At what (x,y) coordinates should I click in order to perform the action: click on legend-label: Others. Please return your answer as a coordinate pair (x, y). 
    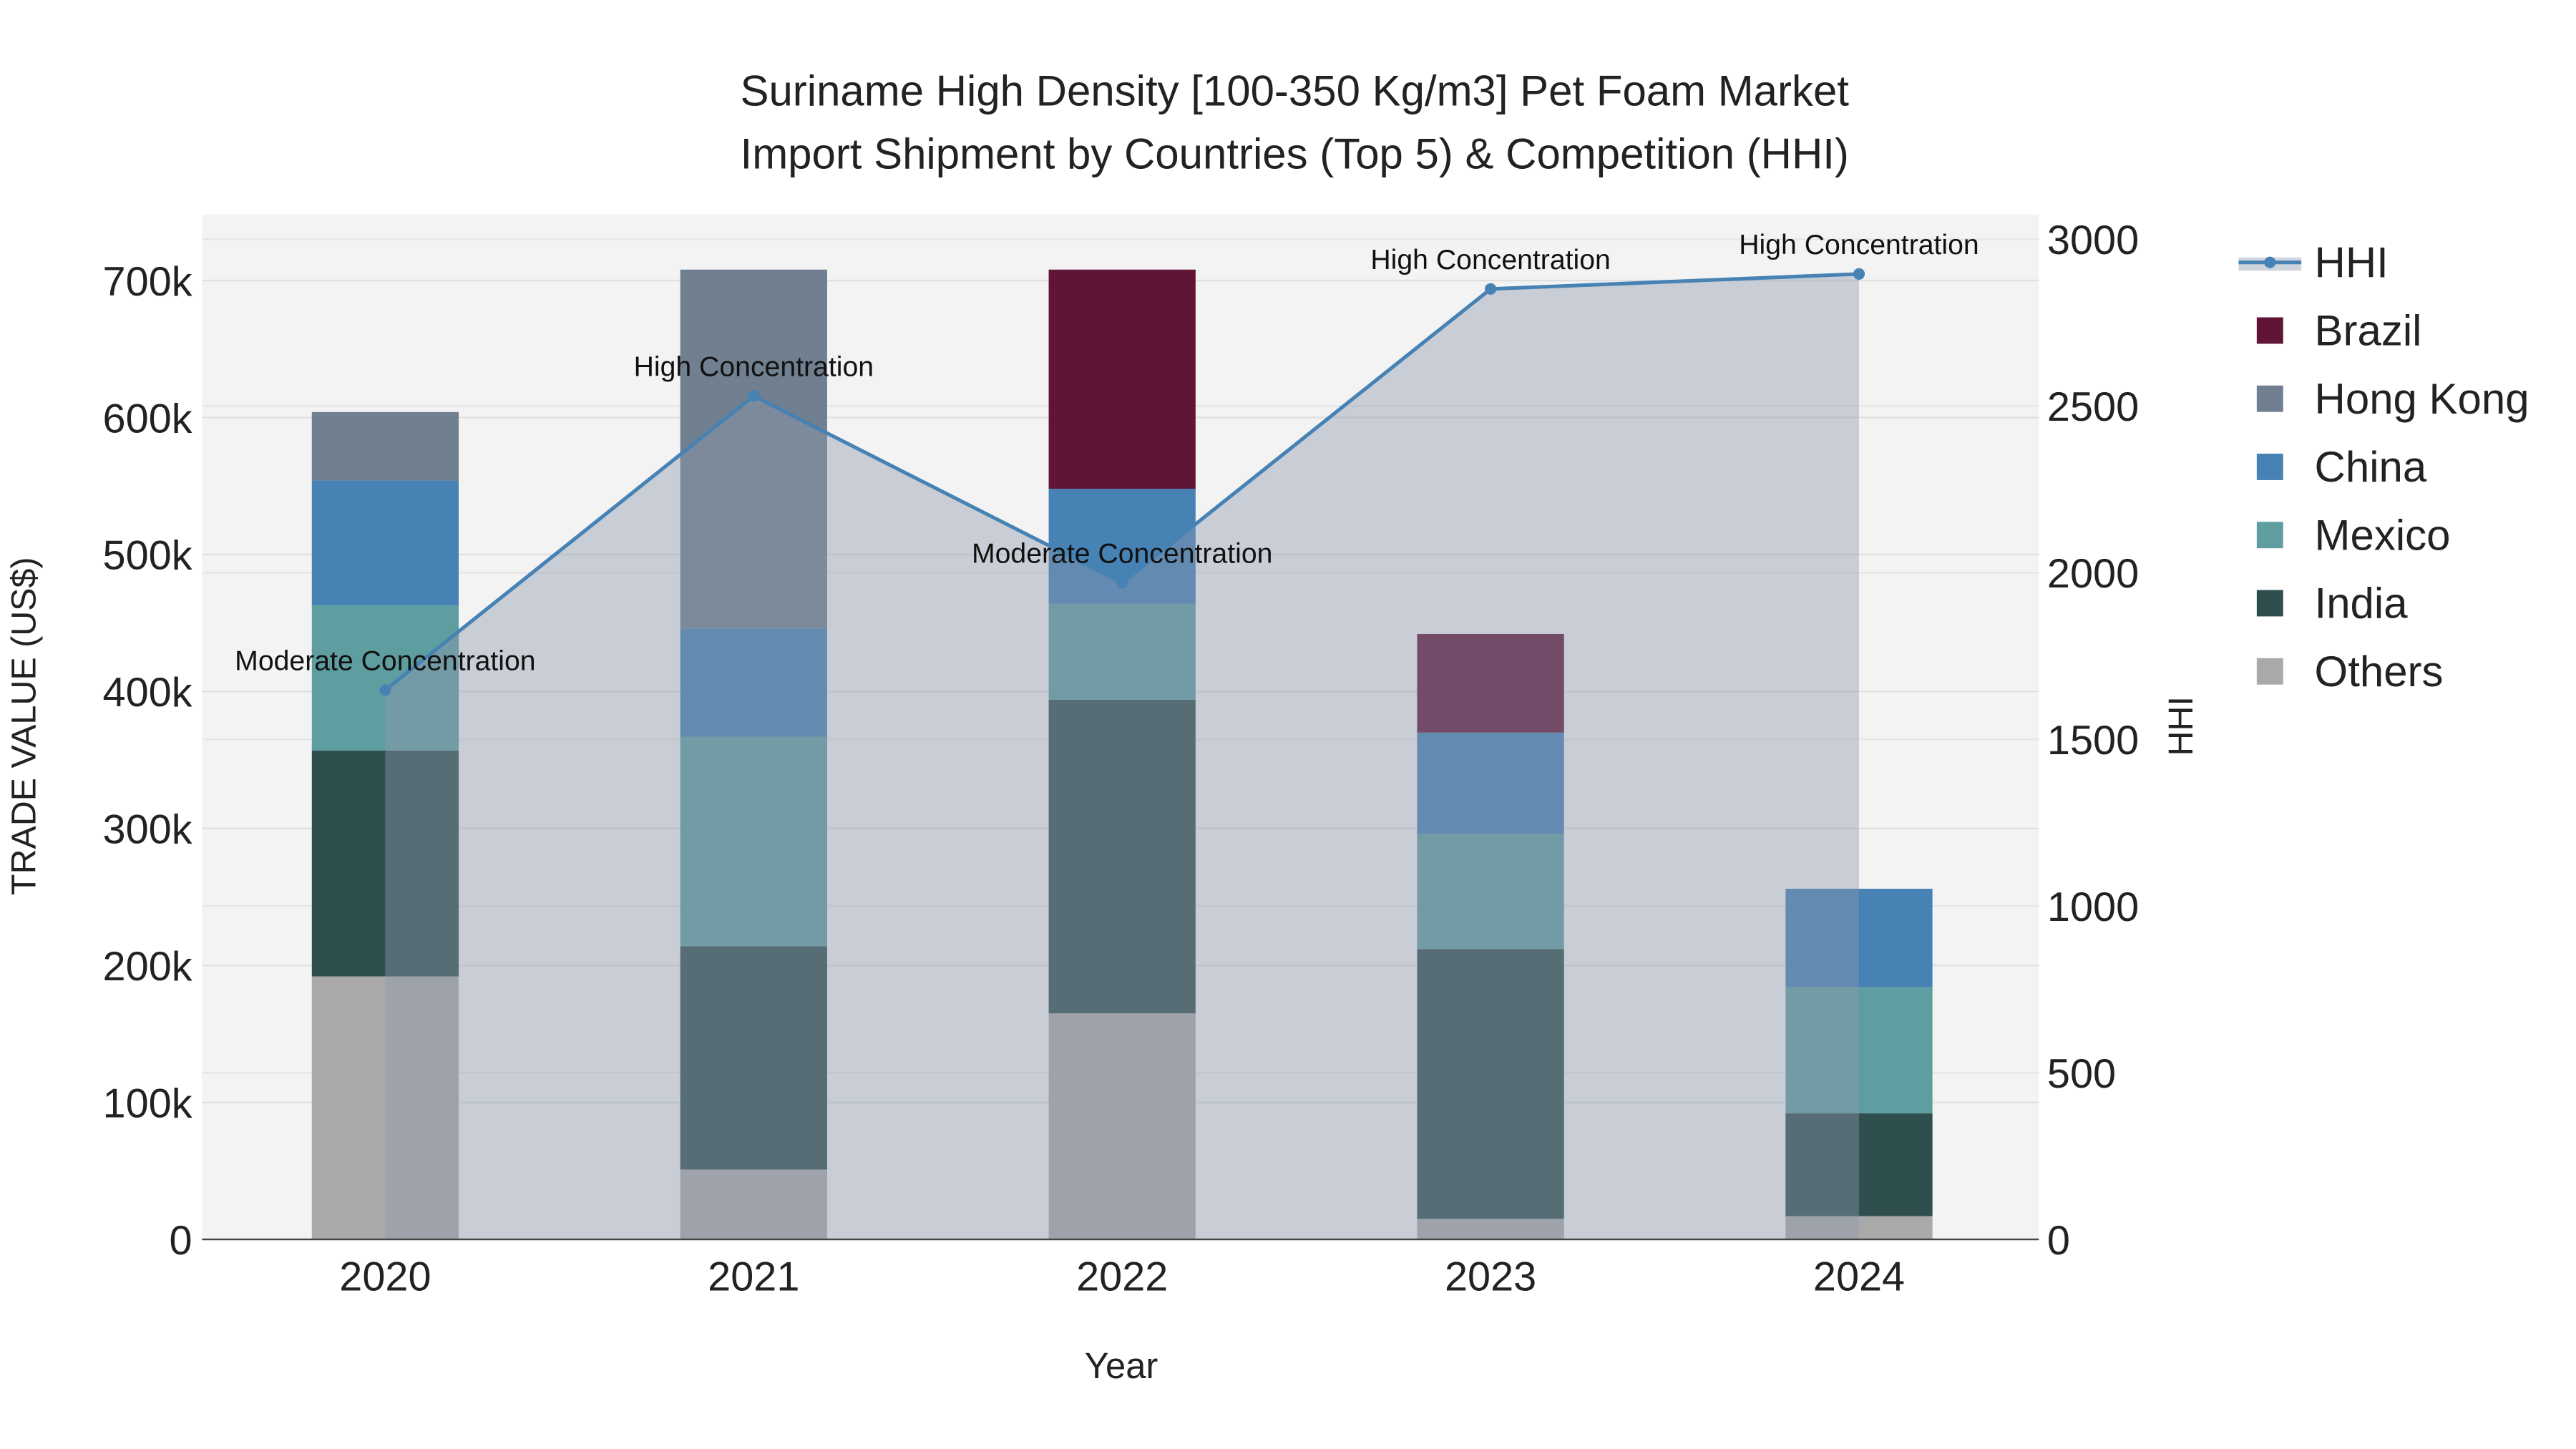
    Looking at the image, I should click on (2379, 672).